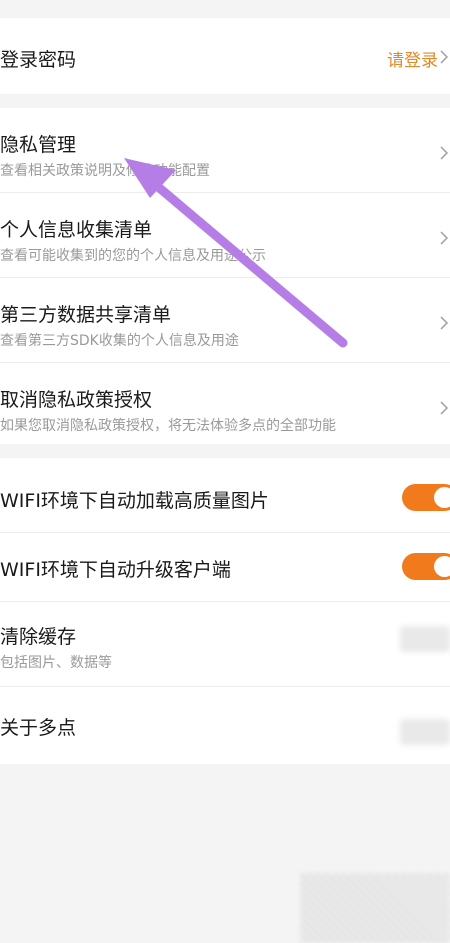  What do you see at coordinates (115, 570) in the screenshot?
I see `wifi-auto-upgrade-label: WIFI环境下自动升级客户端` at bounding box center [115, 570].